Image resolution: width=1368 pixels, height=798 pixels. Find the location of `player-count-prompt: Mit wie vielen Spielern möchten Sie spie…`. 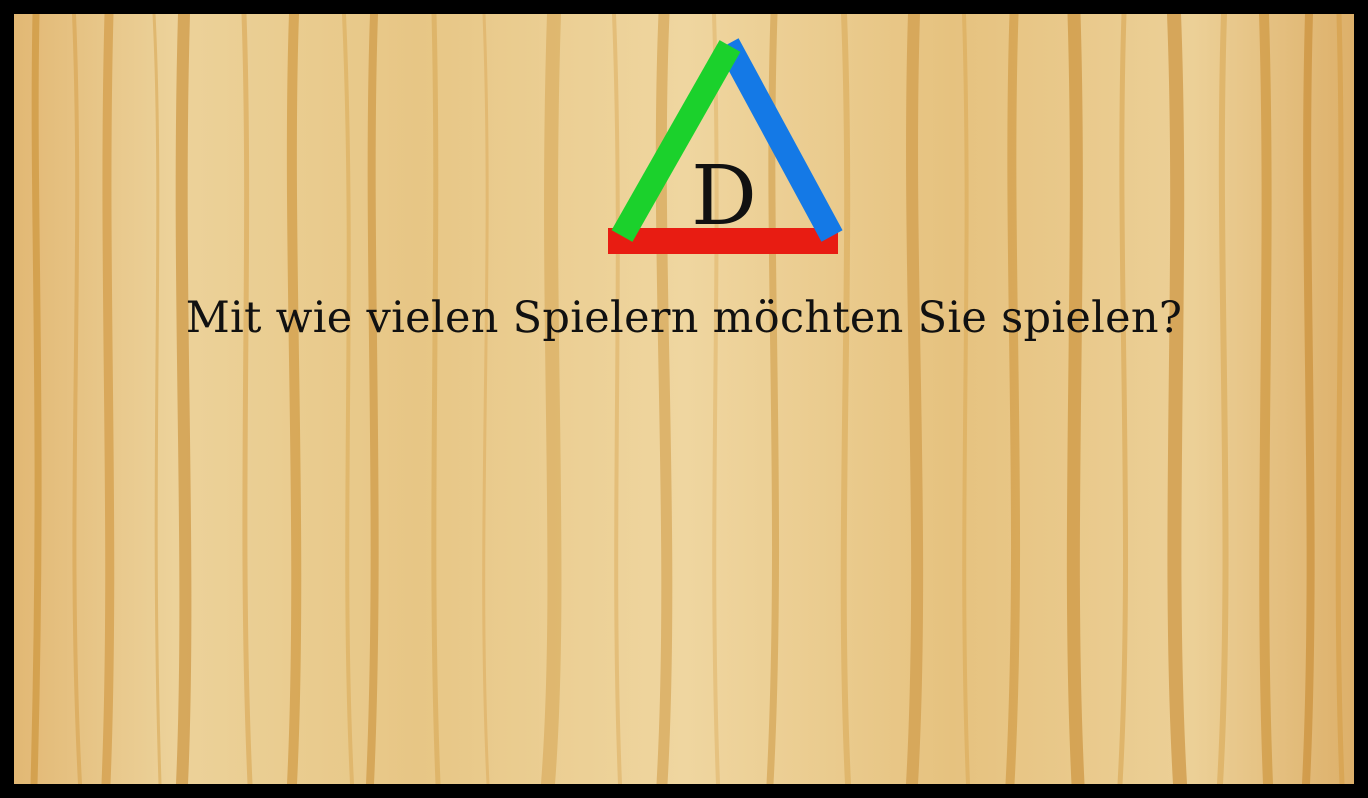

player-count-prompt: Mit wie vielen Spielern möchten Sie spie… is located at coordinates (684, 318).